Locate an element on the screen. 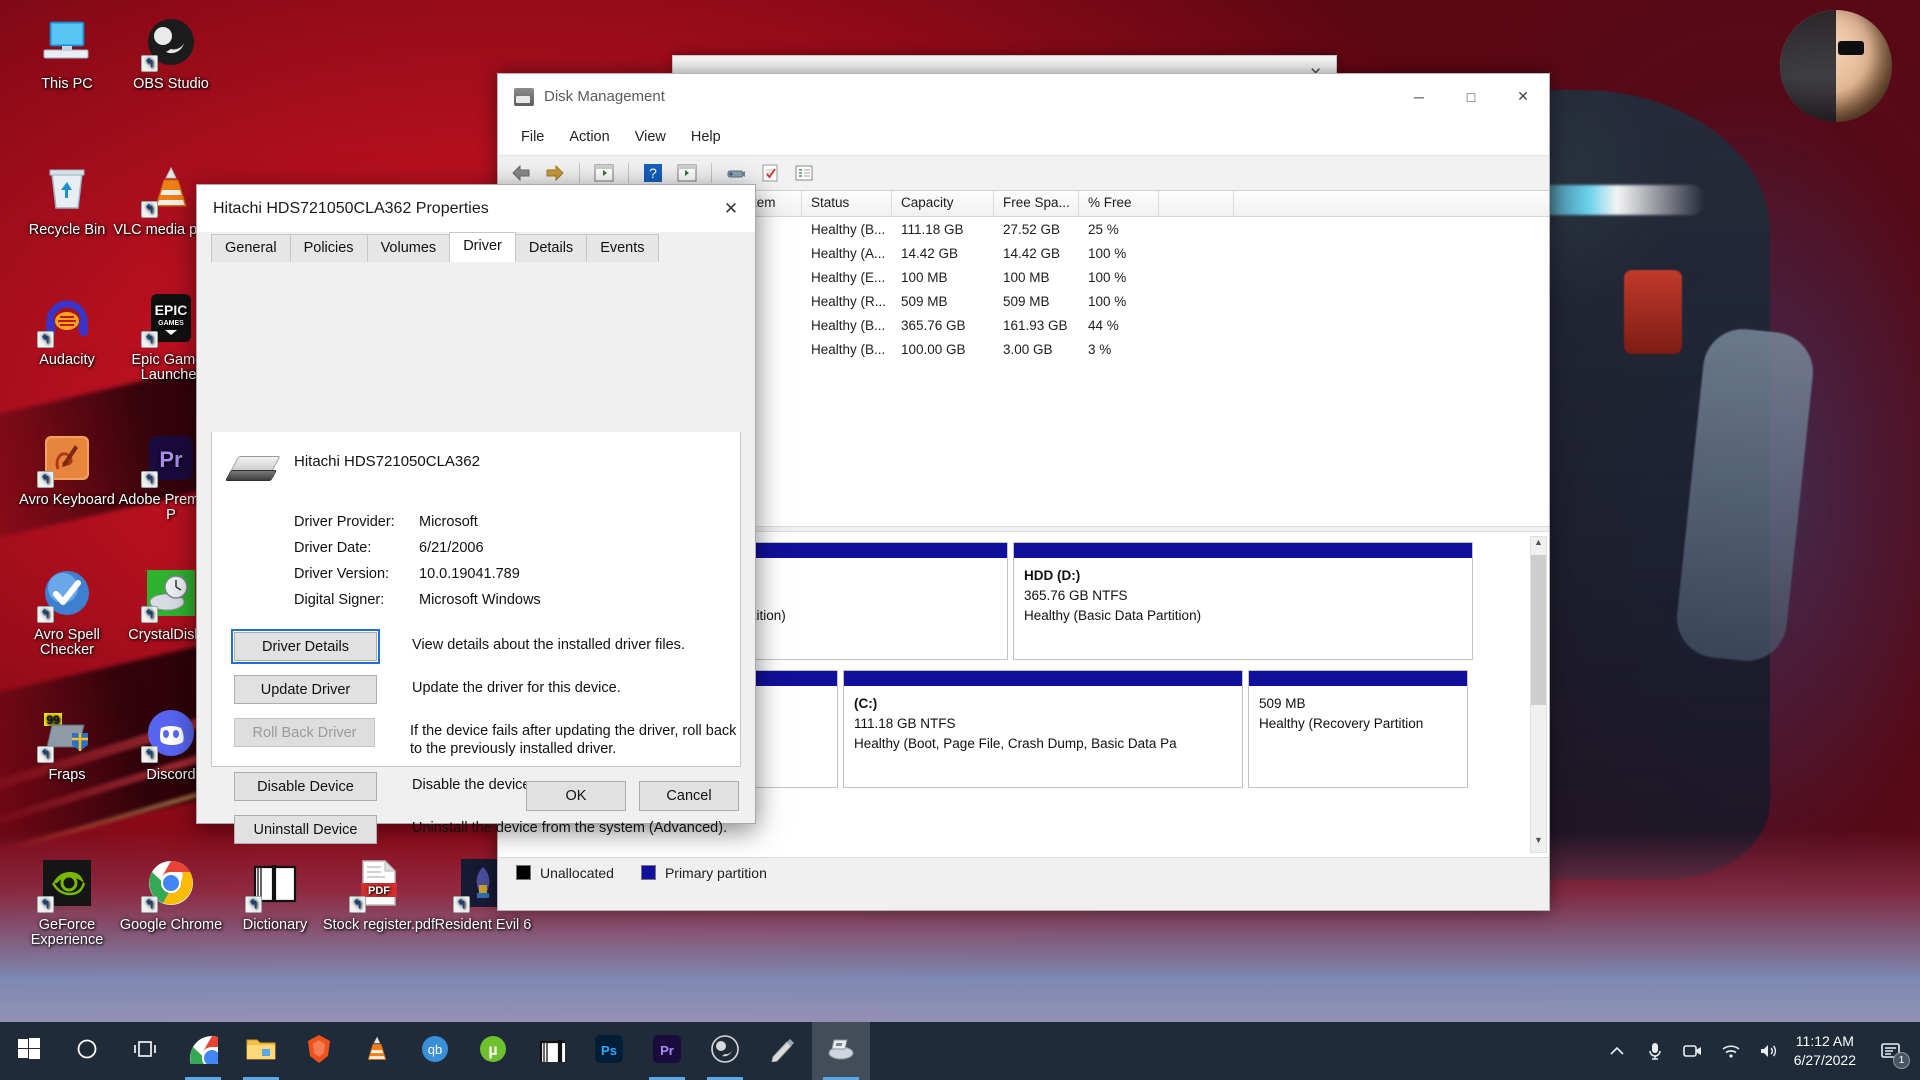  clock-date: 6/27/2022 is located at coordinates (1824, 1060).